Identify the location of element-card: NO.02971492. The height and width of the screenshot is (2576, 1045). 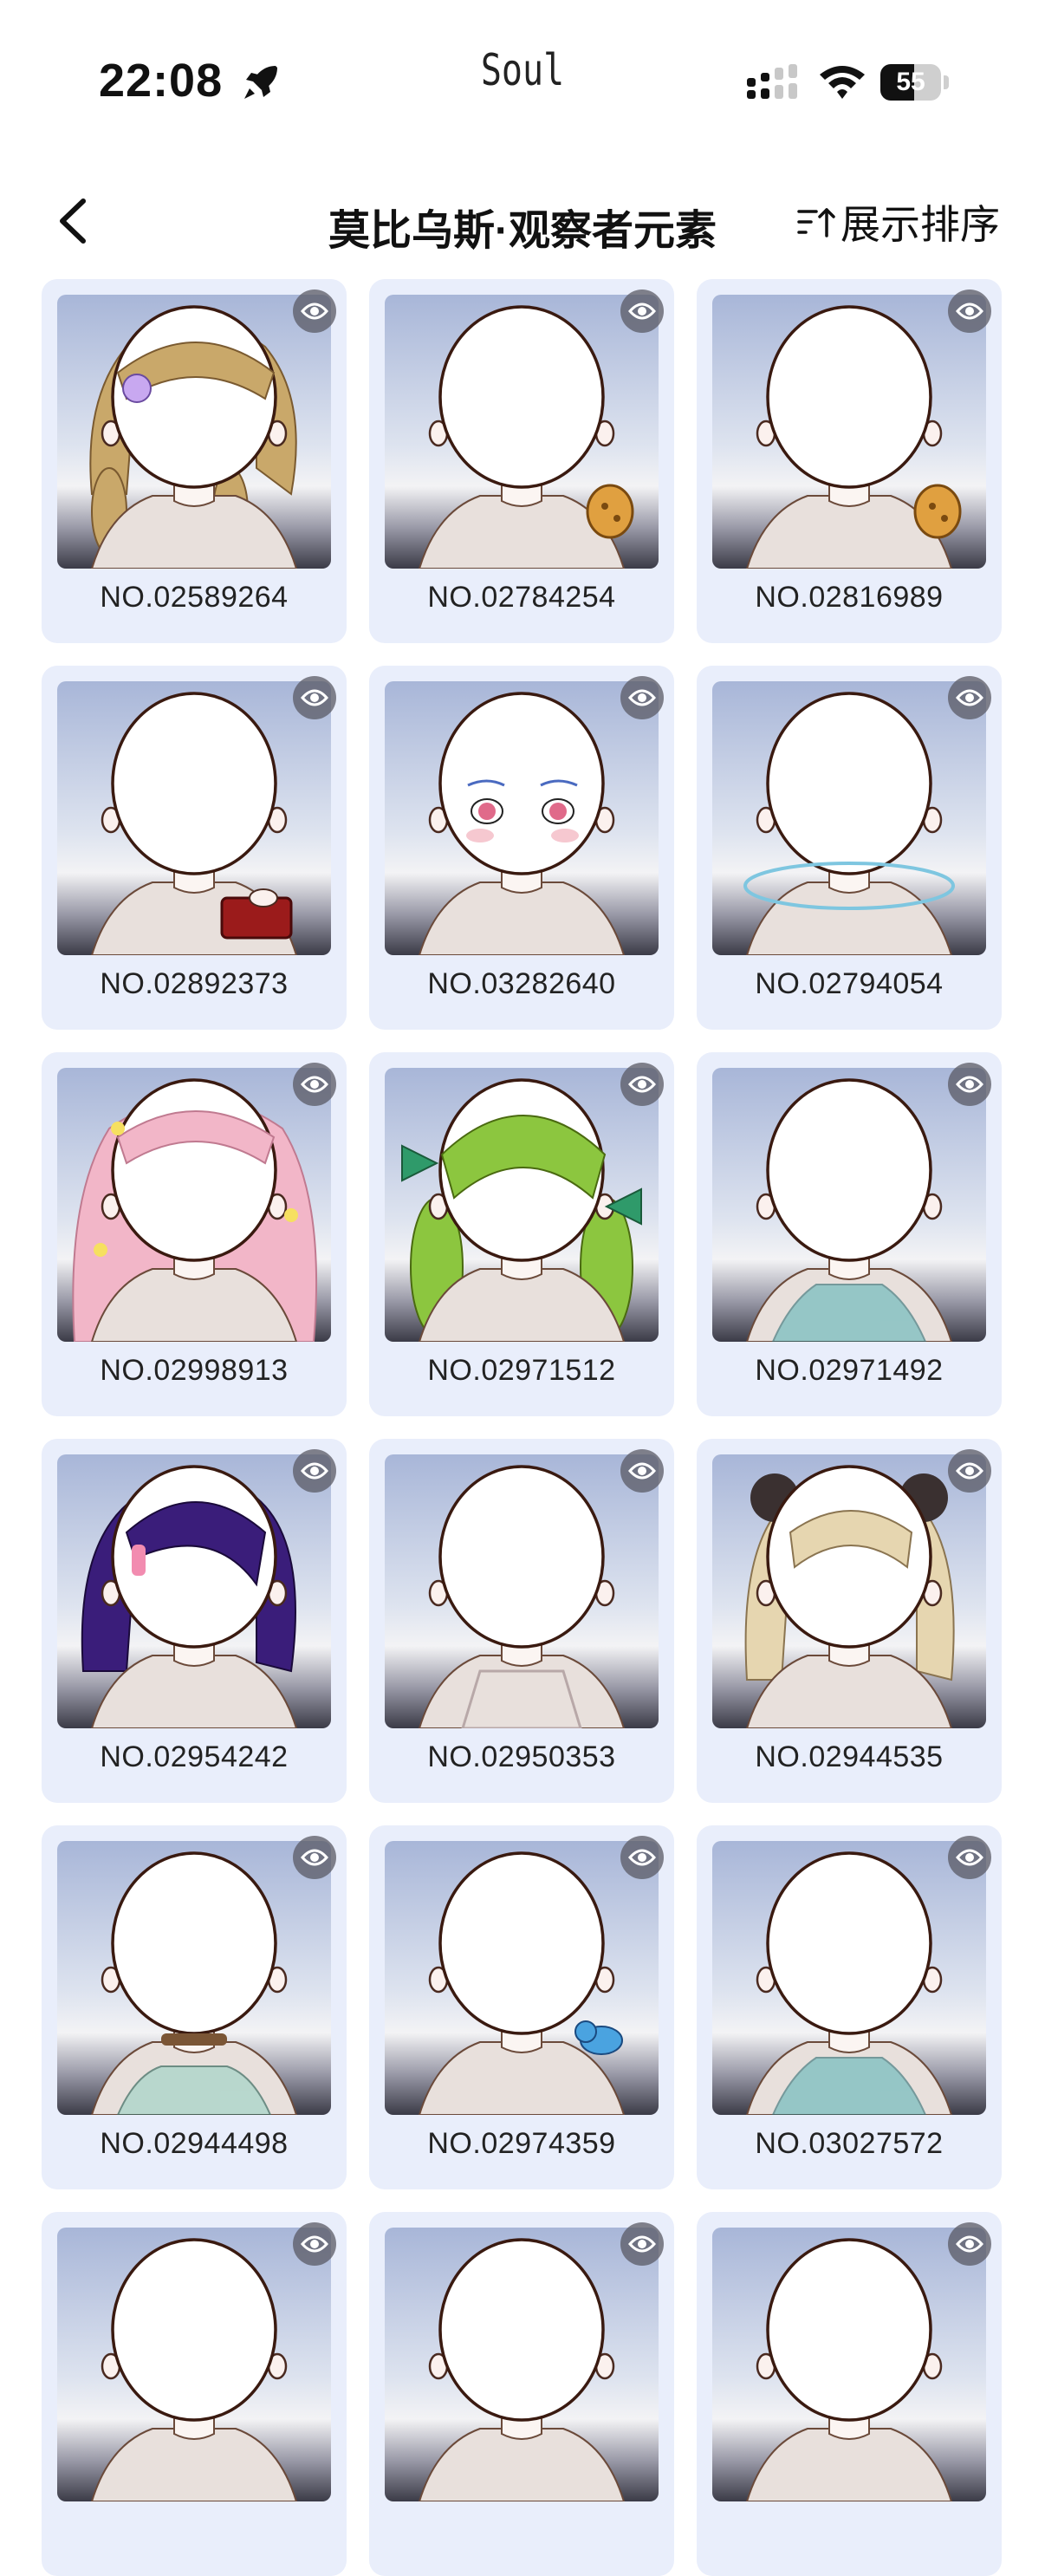
(849, 1234).